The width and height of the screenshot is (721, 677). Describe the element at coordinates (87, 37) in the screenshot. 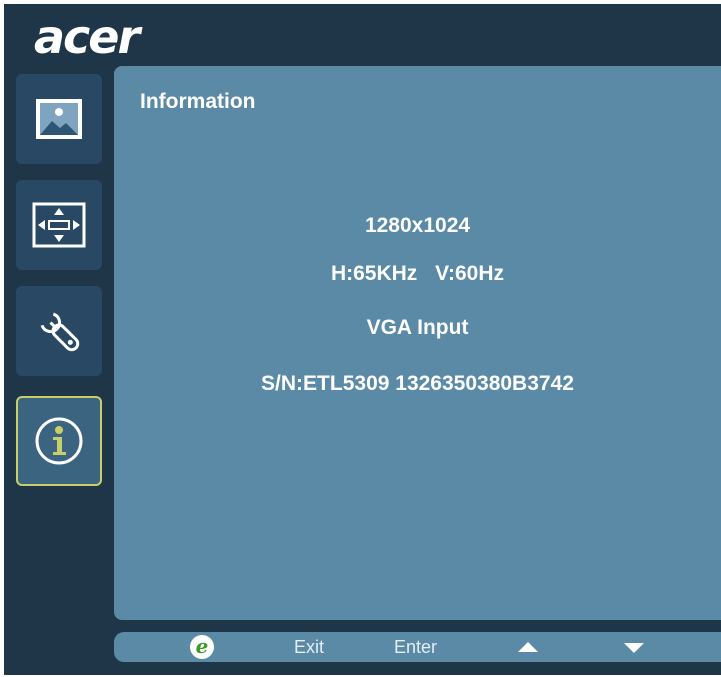

I see `acer-logo: acer` at that location.